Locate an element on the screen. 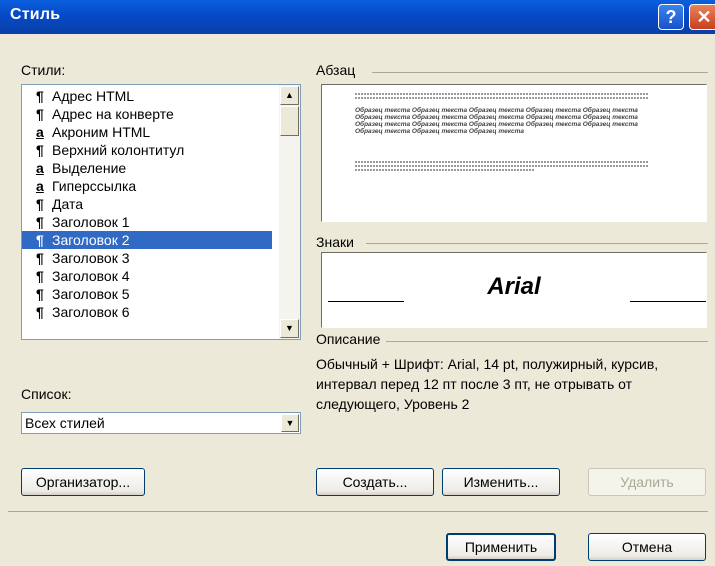  apply-button: Применить is located at coordinates (501, 547).